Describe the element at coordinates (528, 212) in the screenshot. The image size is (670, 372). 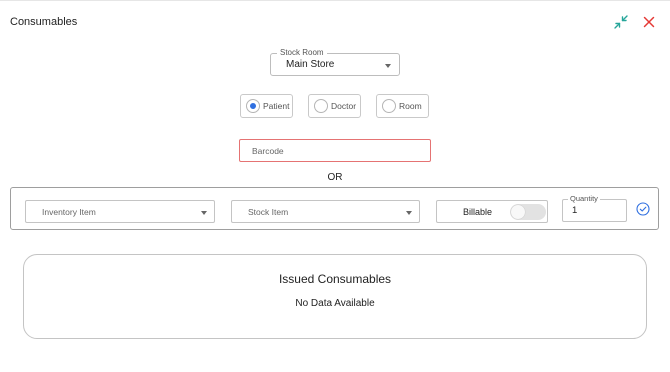
I see `billable-toggle` at that location.